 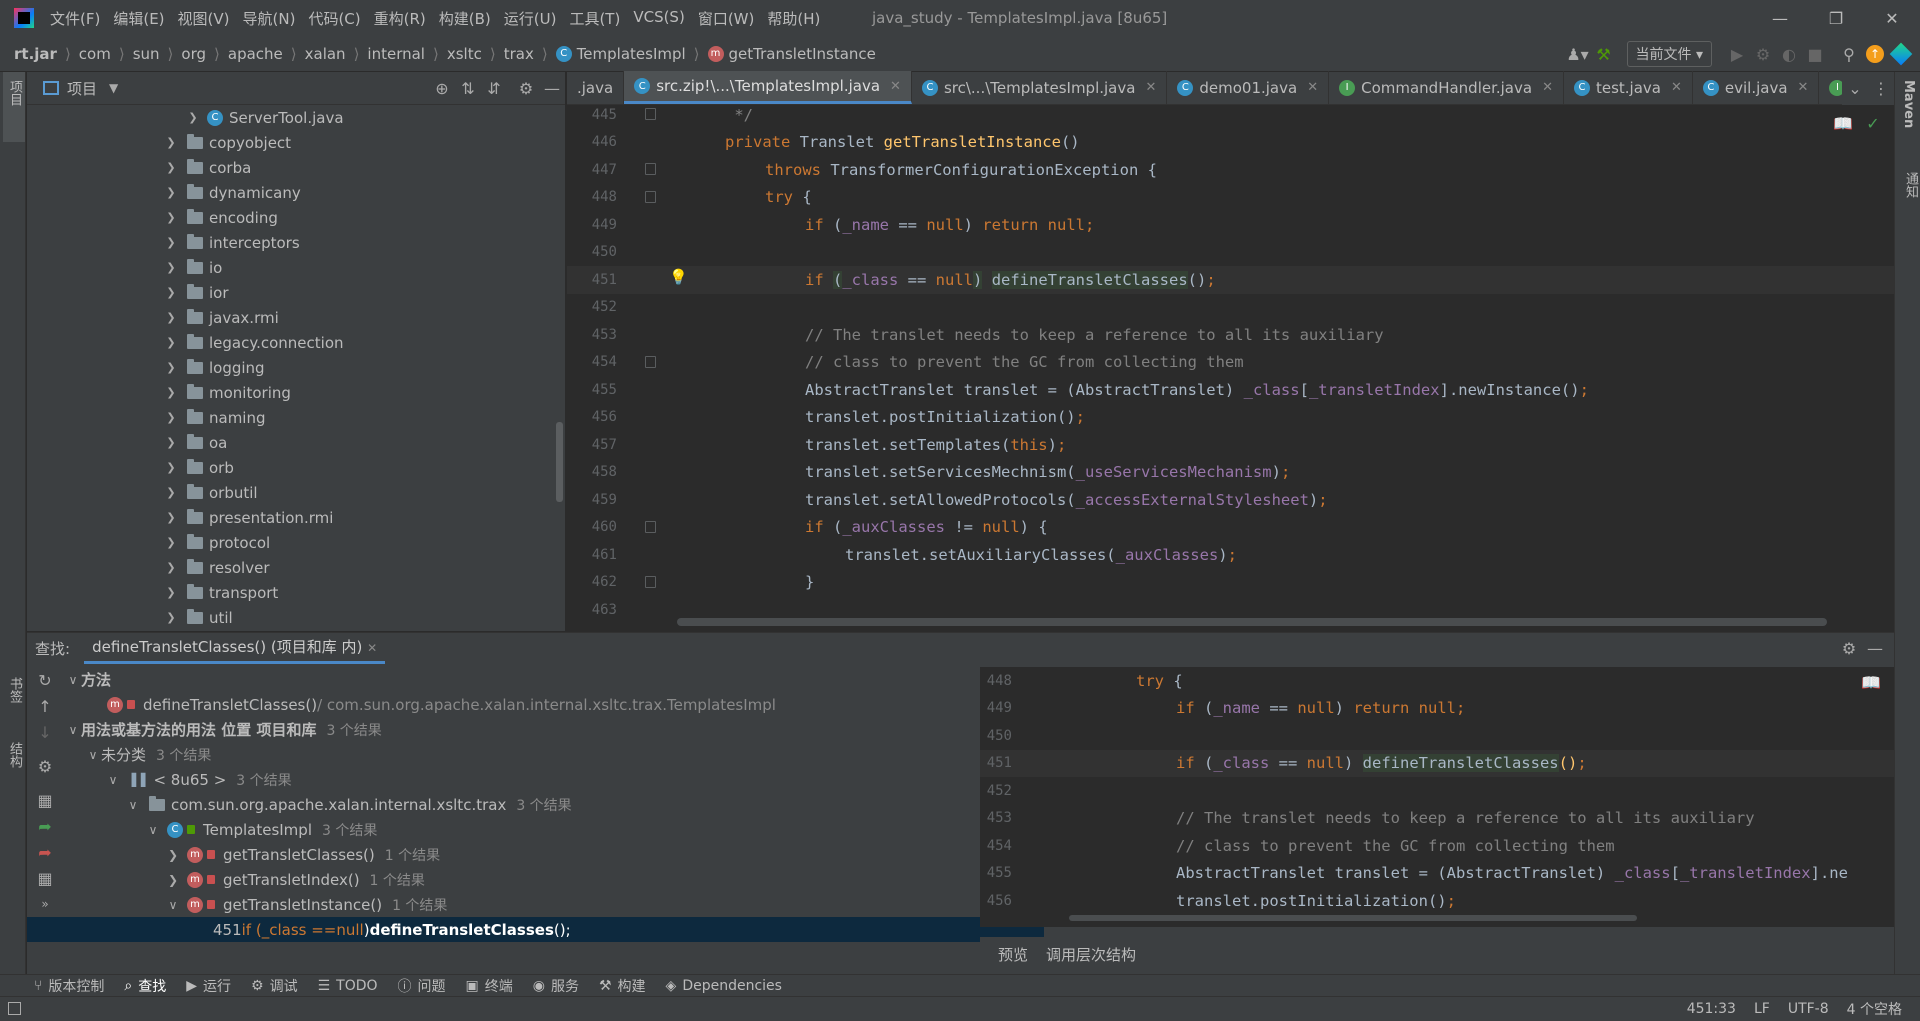 I want to click on expand-more-icon: », so click(x=45, y=904).